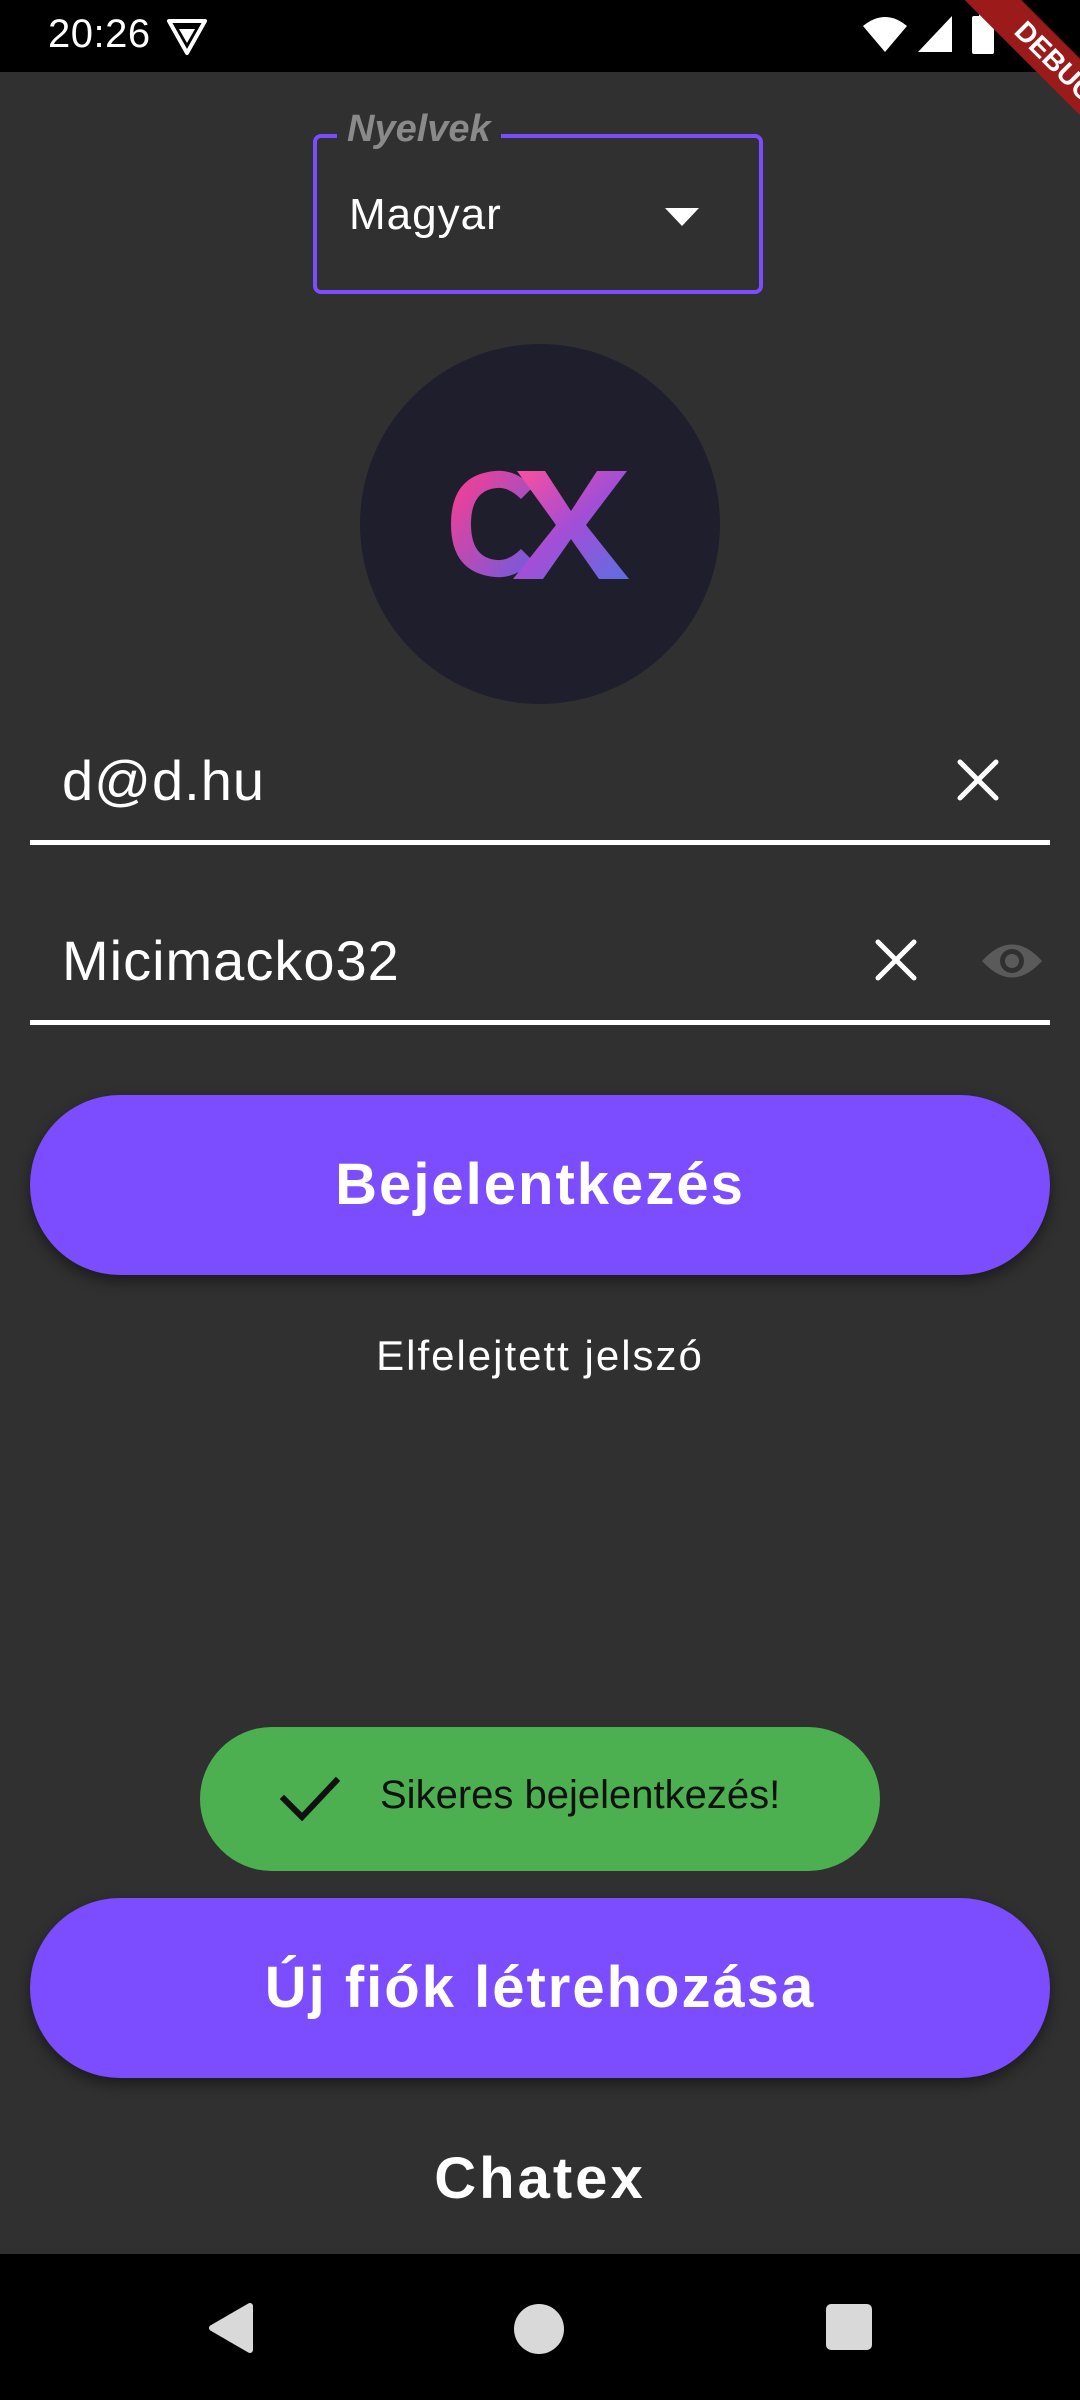 The height and width of the screenshot is (2400, 1080). I want to click on app-logo, so click(540, 524).